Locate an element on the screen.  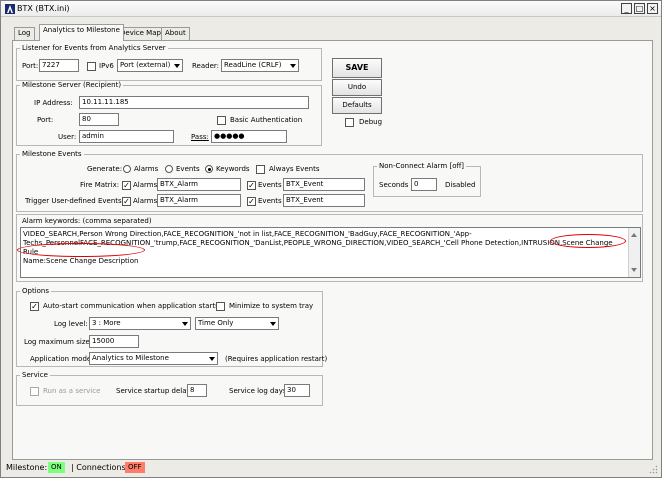
trigger-alarm-input: BTX_Alarm is located at coordinates (199, 200).